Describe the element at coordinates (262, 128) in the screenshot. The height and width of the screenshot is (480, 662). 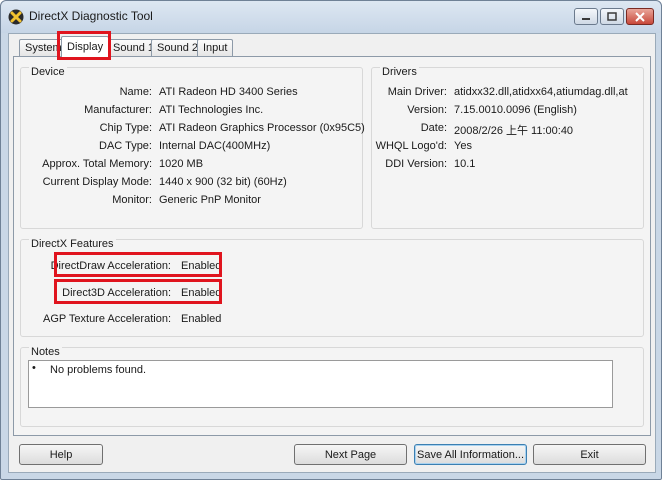
I see `chip-type-value: ATI Radeon Graphics Processor (0x95C5)` at that location.